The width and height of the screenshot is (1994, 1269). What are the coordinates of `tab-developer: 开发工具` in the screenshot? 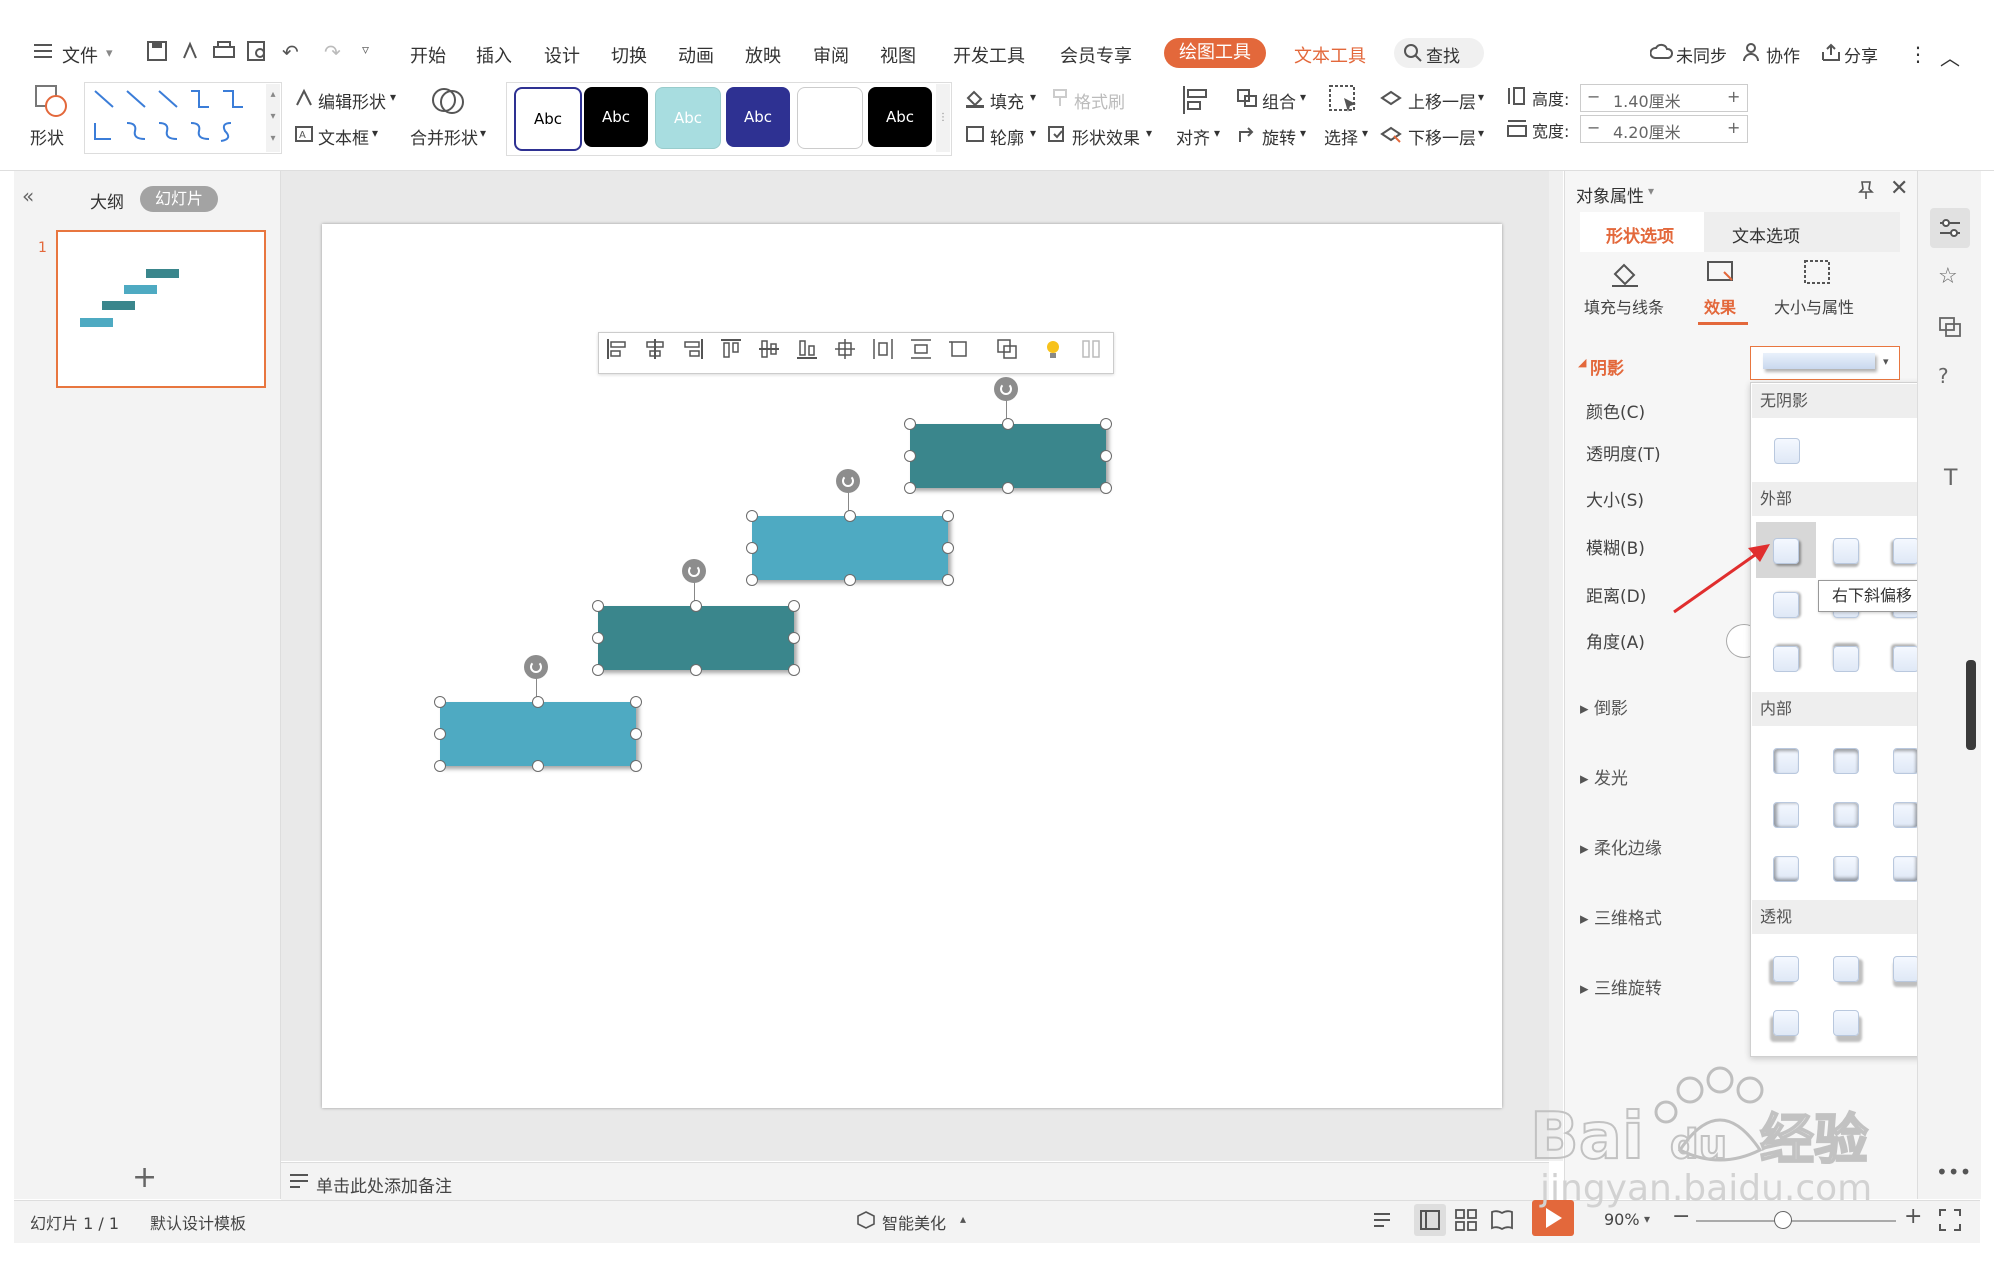 It's located at (989, 55).